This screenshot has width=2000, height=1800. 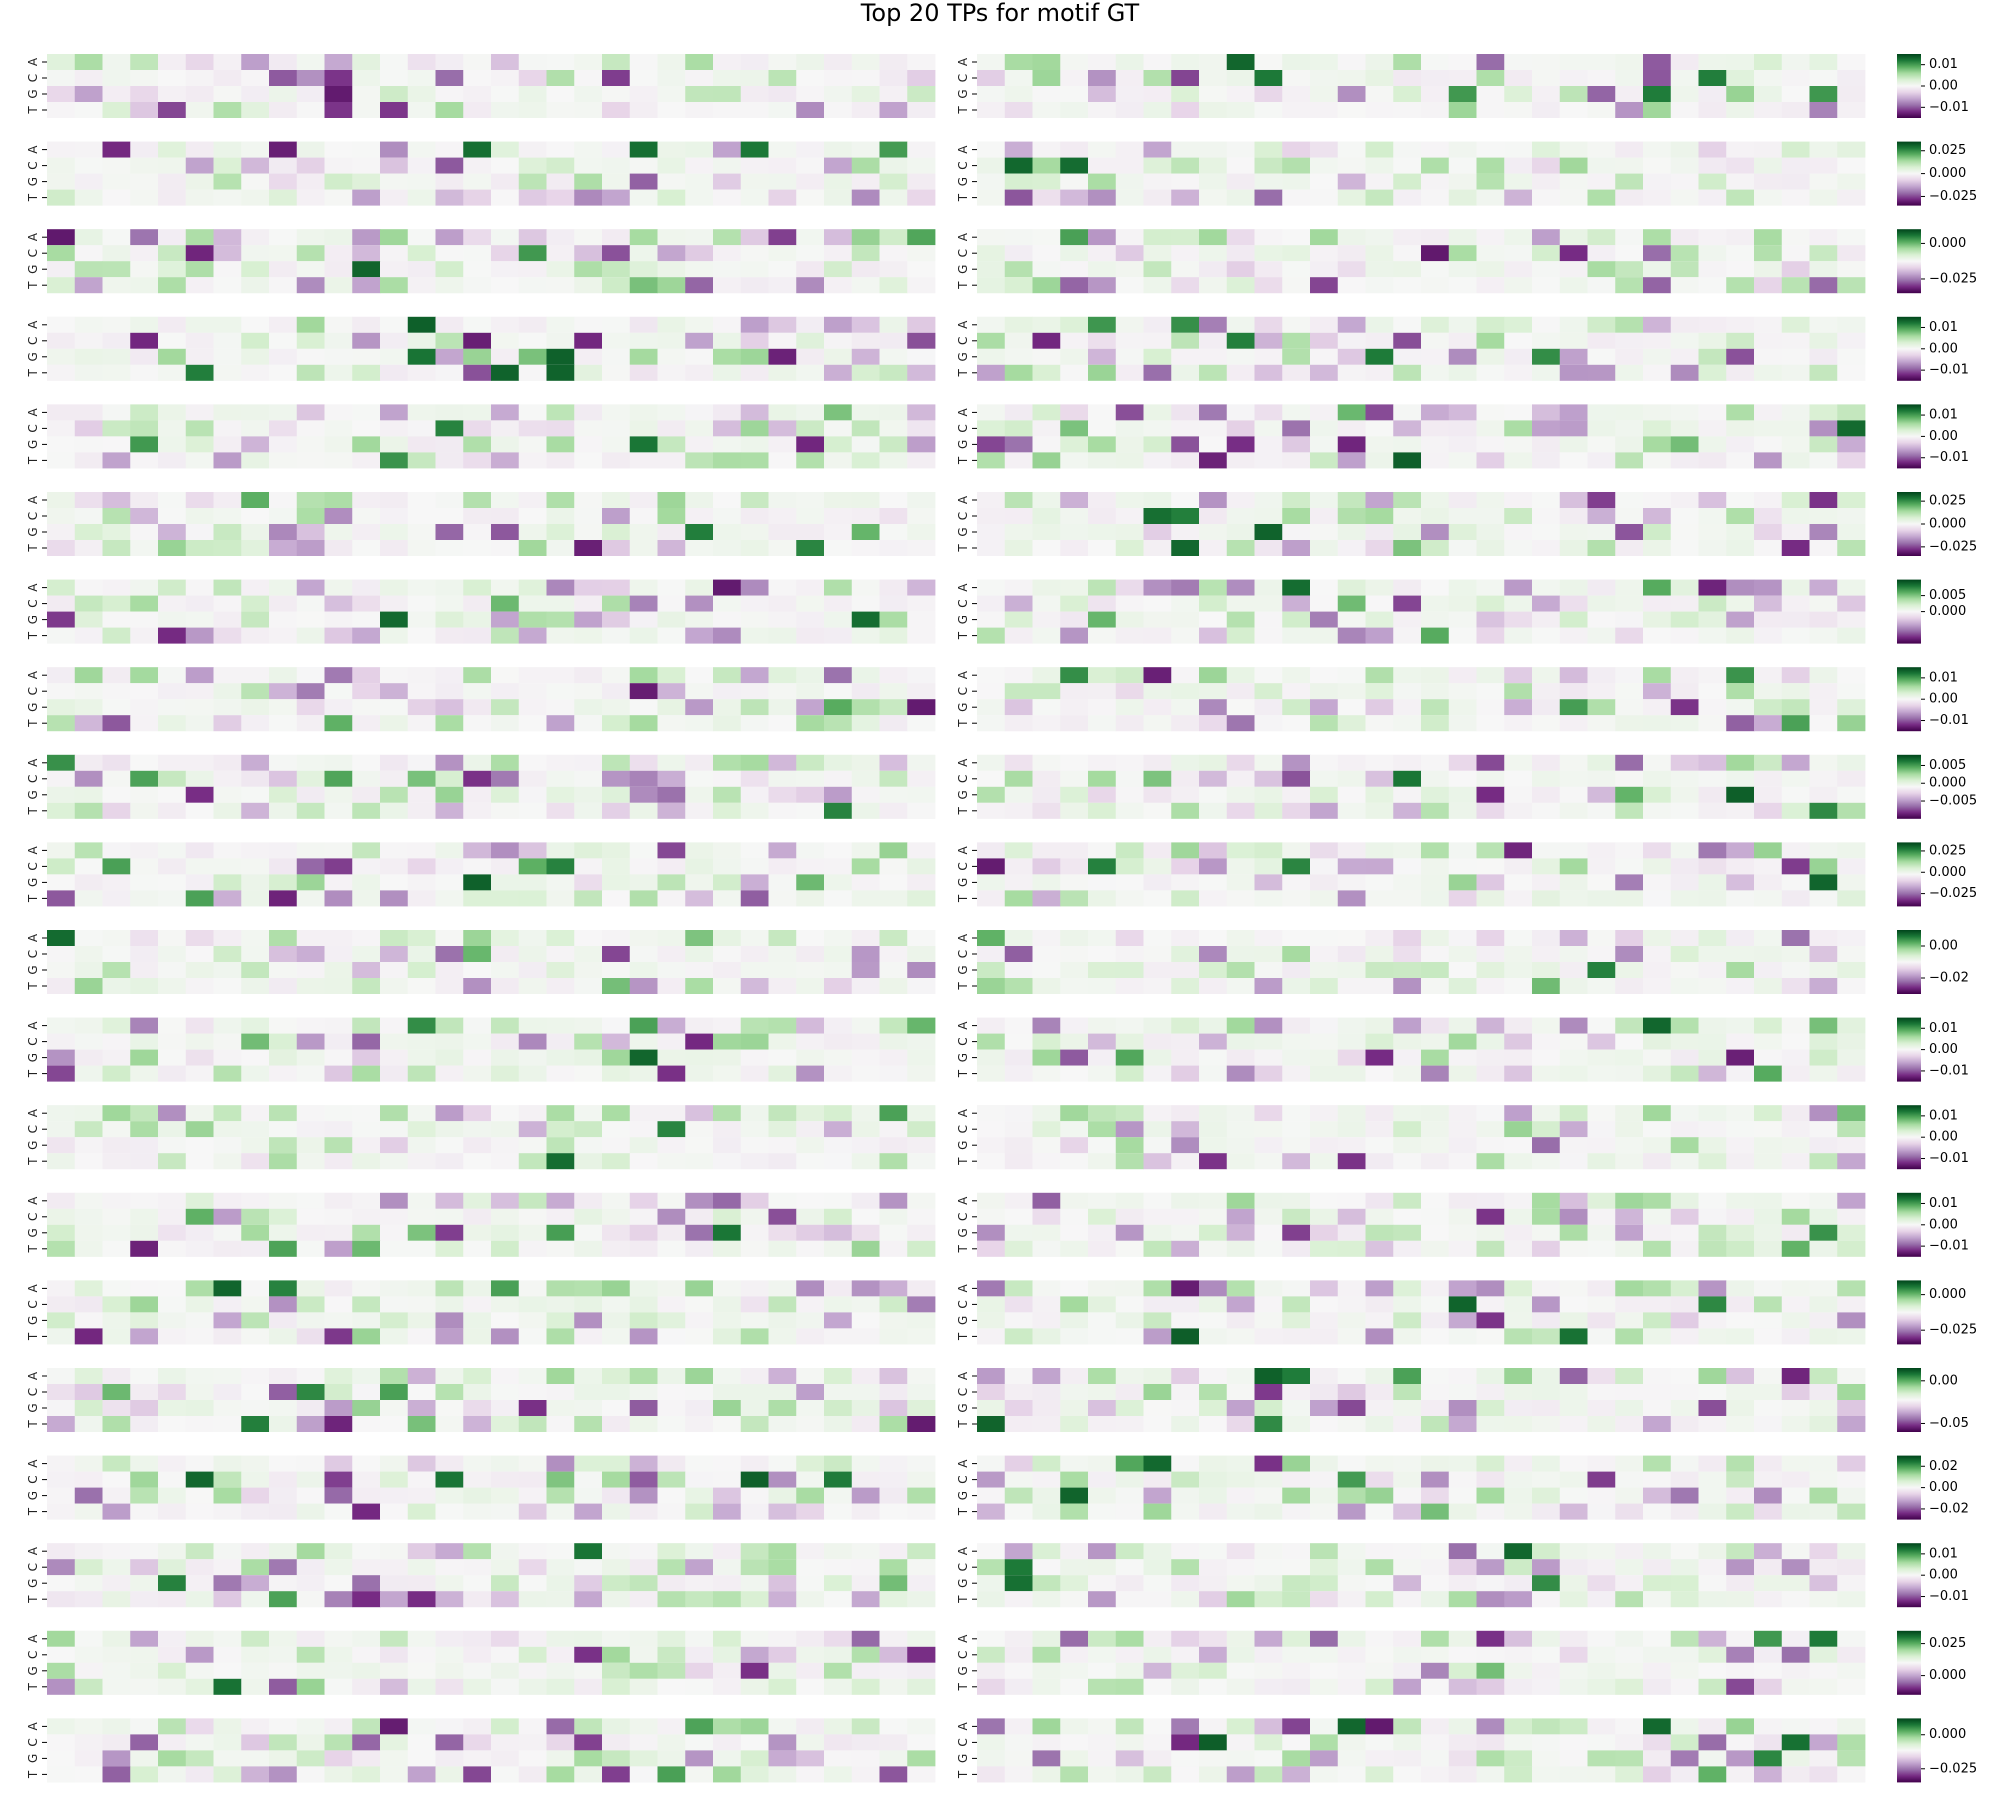 What do you see at coordinates (33, 93) in the screenshot?
I see `row-tick-label: G` at bounding box center [33, 93].